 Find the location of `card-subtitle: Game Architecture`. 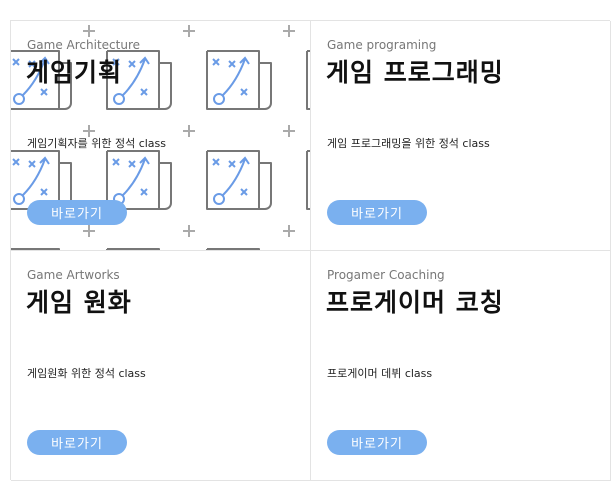

card-subtitle: Game Architecture is located at coordinates (84, 45).